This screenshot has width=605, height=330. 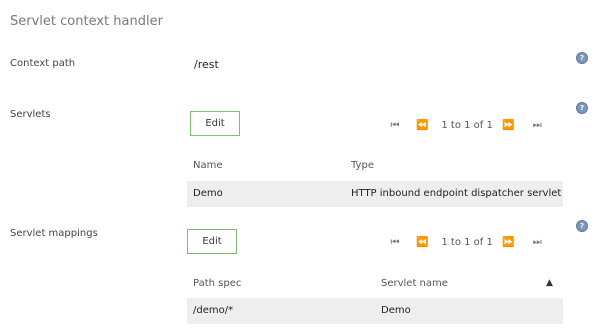 What do you see at coordinates (86, 21) in the screenshot?
I see `page-title: Servlet context handler` at bounding box center [86, 21].